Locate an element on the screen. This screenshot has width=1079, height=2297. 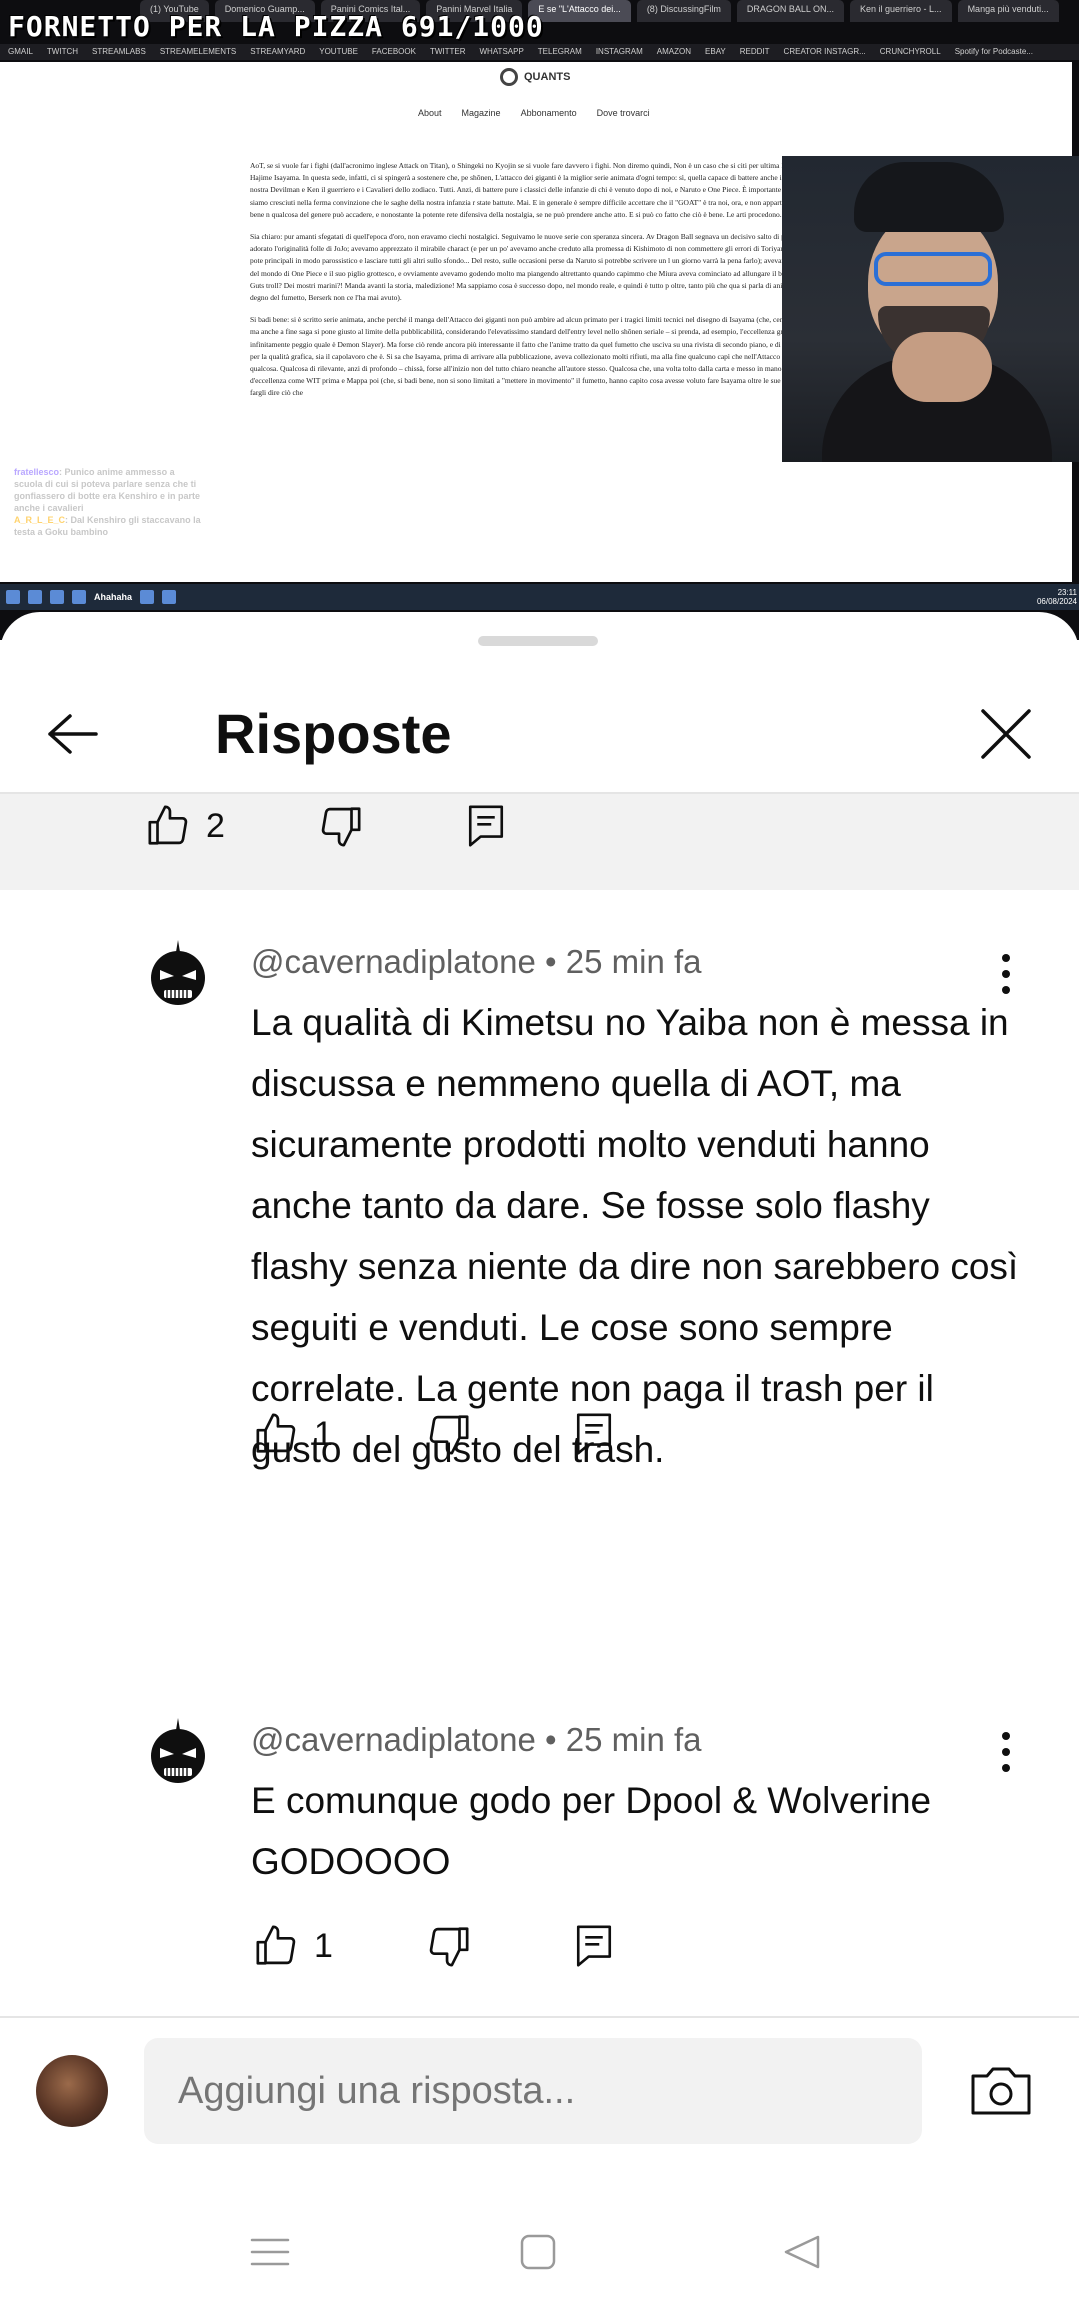
bookmark: WHATSAPP is located at coordinates (501, 51).